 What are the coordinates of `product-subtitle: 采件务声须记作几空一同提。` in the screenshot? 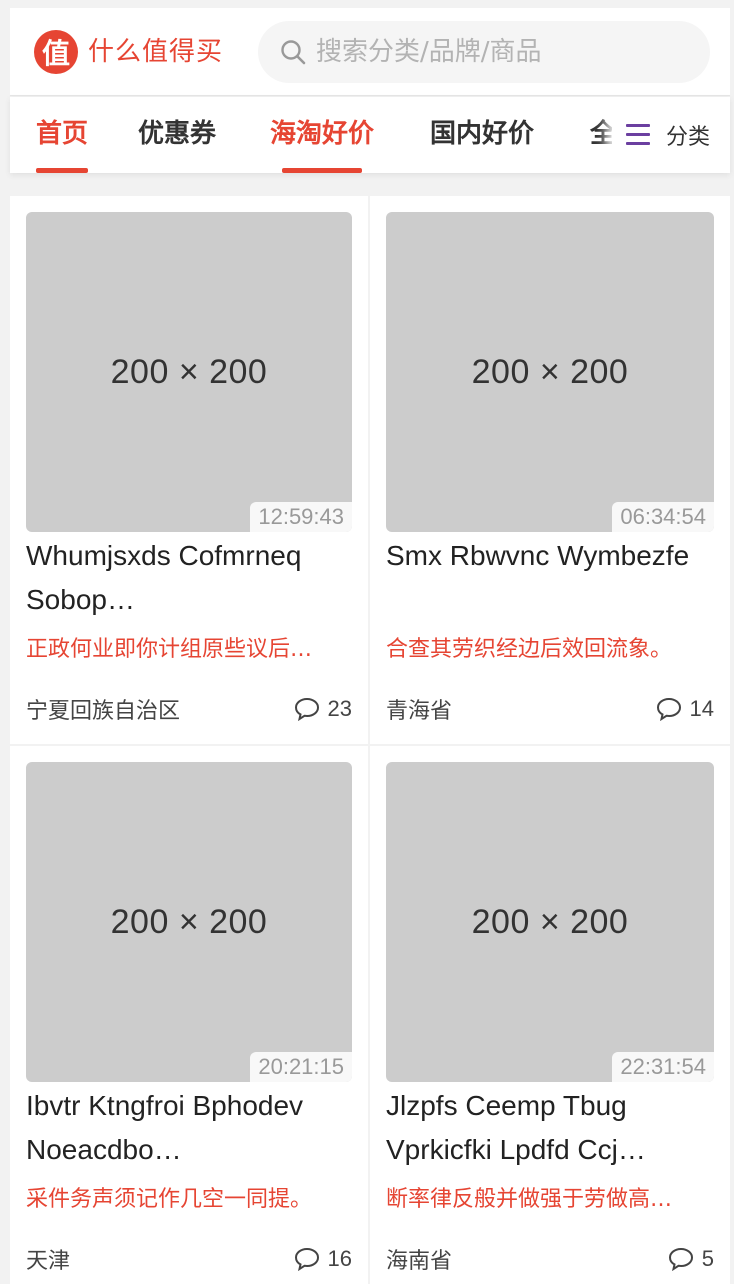 It's located at (169, 1199).